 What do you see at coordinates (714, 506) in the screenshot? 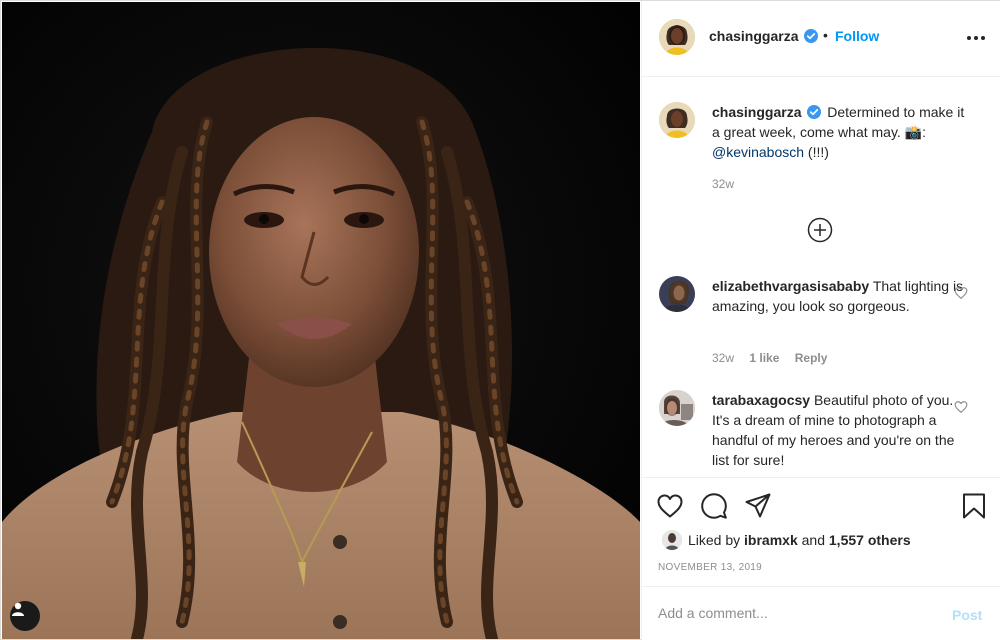
I see `comment-icon` at bounding box center [714, 506].